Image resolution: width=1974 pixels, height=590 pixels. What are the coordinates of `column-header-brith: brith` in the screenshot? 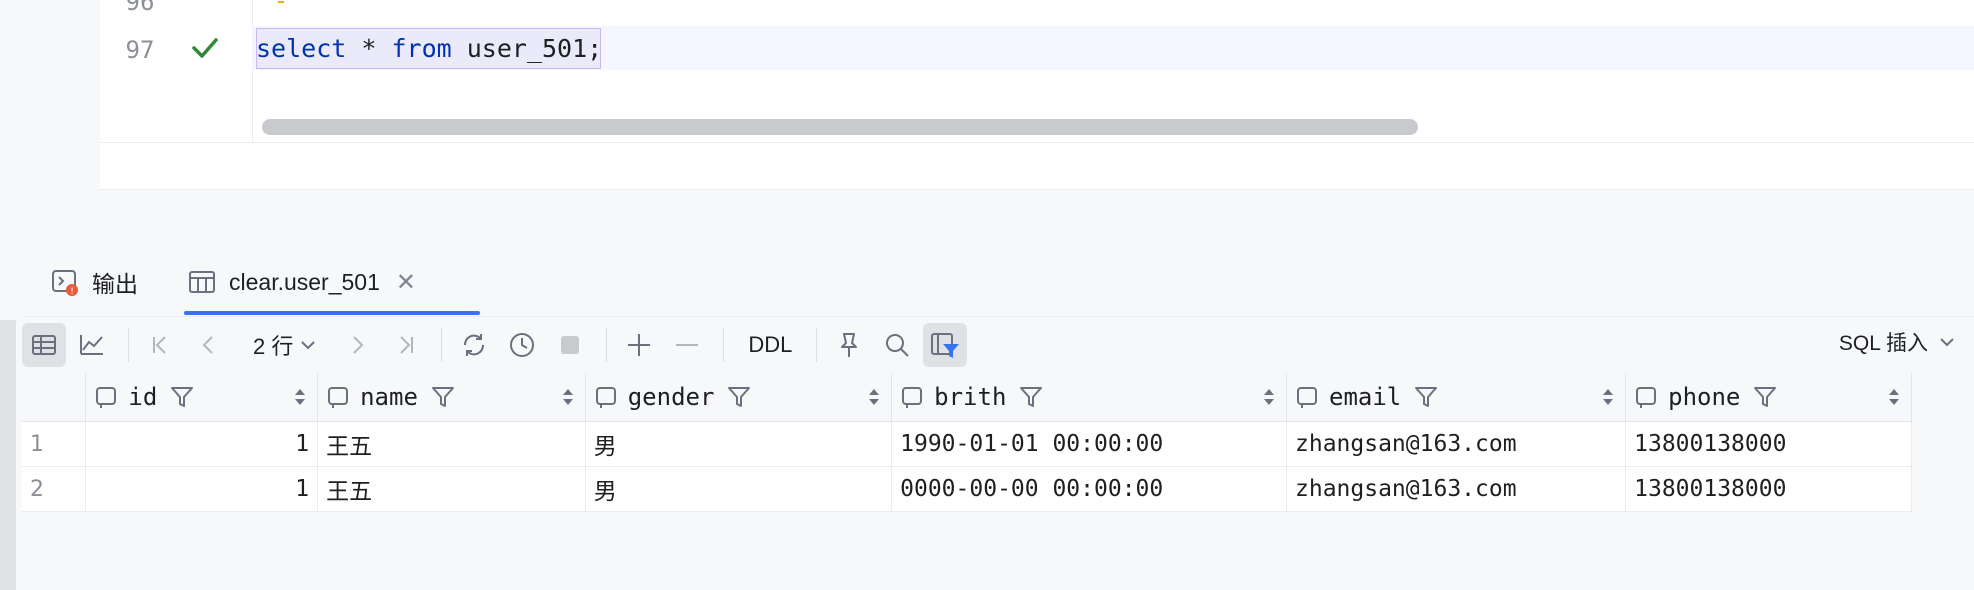 It's located at (1089, 397).